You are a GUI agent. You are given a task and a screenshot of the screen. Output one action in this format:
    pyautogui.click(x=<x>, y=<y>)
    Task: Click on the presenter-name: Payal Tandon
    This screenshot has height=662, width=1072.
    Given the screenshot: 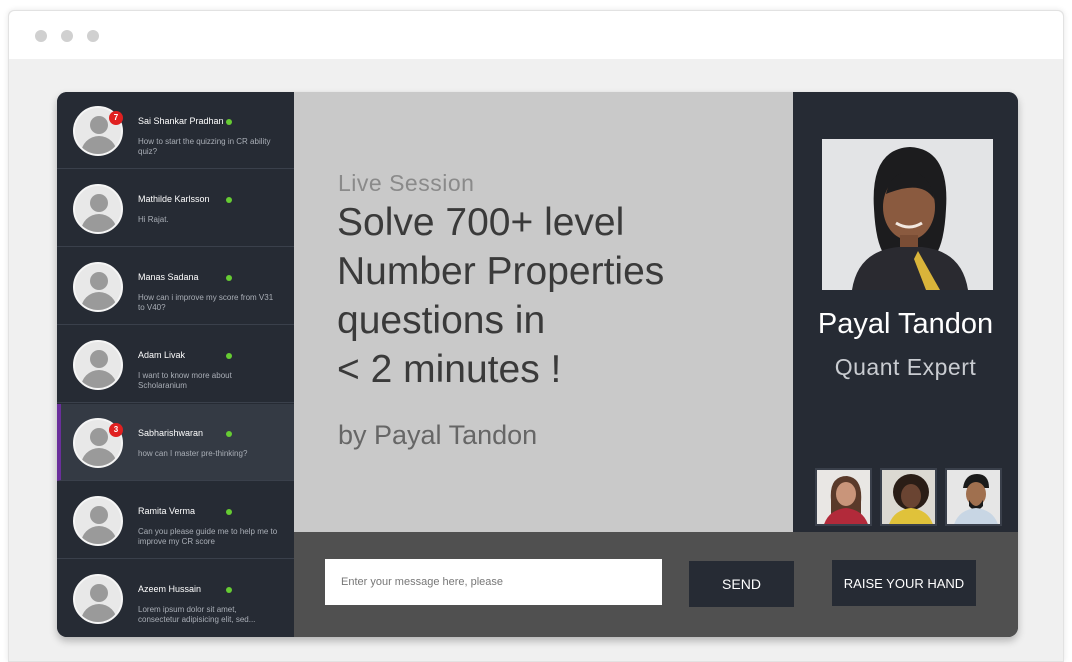 What is the action you would take?
    pyautogui.click(x=905, y=324)
    